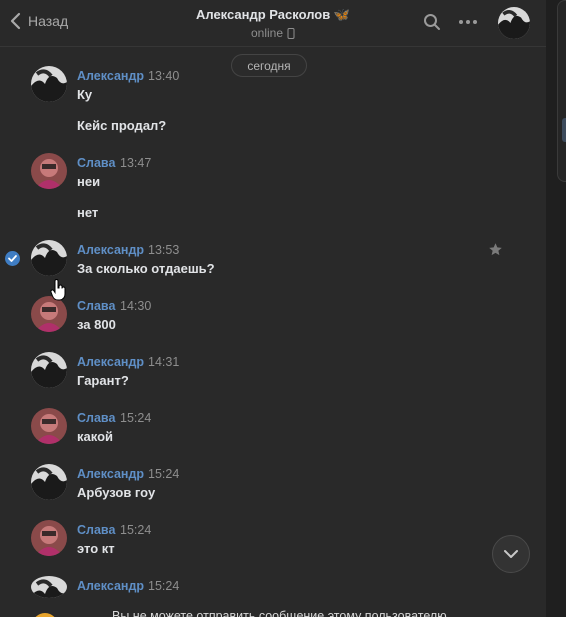  I want to click on message-text: За сколько отдаешь?, so click(146, 268).